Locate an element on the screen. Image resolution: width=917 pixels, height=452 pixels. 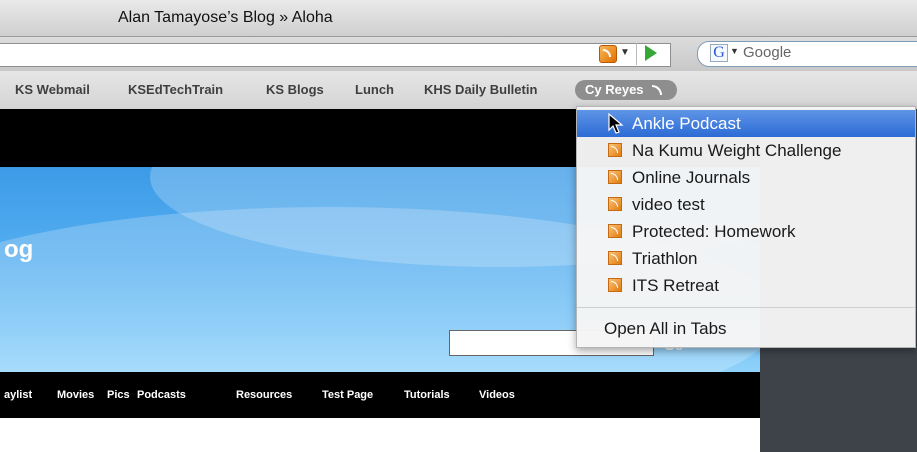
nav-tutorials: Tutorials is located at coordinates (427, 395).